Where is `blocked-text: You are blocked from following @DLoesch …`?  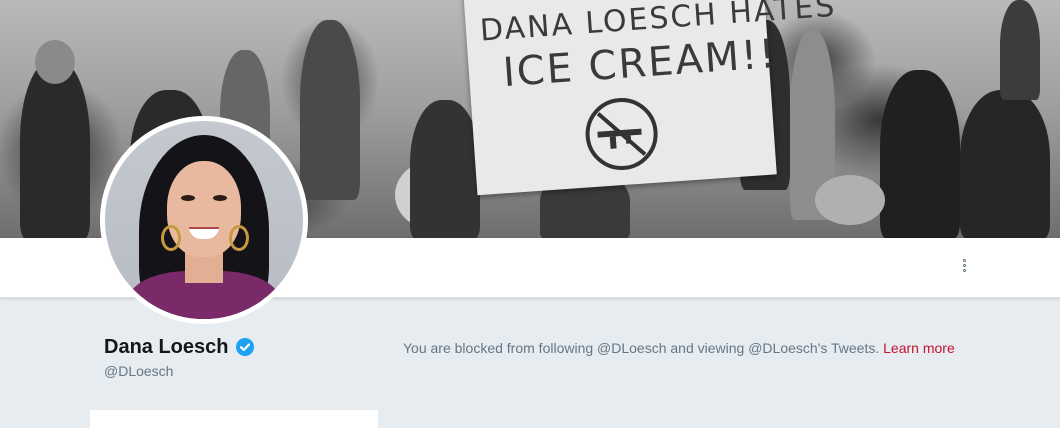 blocked-text: You are blocked from following @DLoesch … is located at coordinates (641, 348).